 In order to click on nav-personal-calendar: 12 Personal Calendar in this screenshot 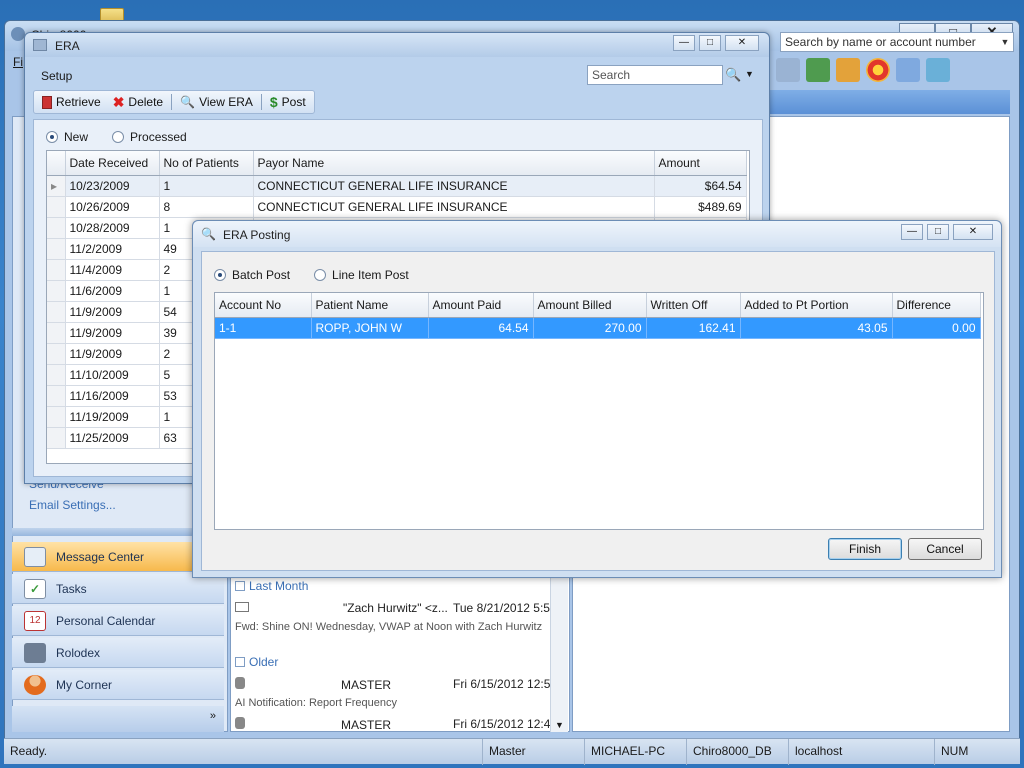, I will do `click(118, 621)`.